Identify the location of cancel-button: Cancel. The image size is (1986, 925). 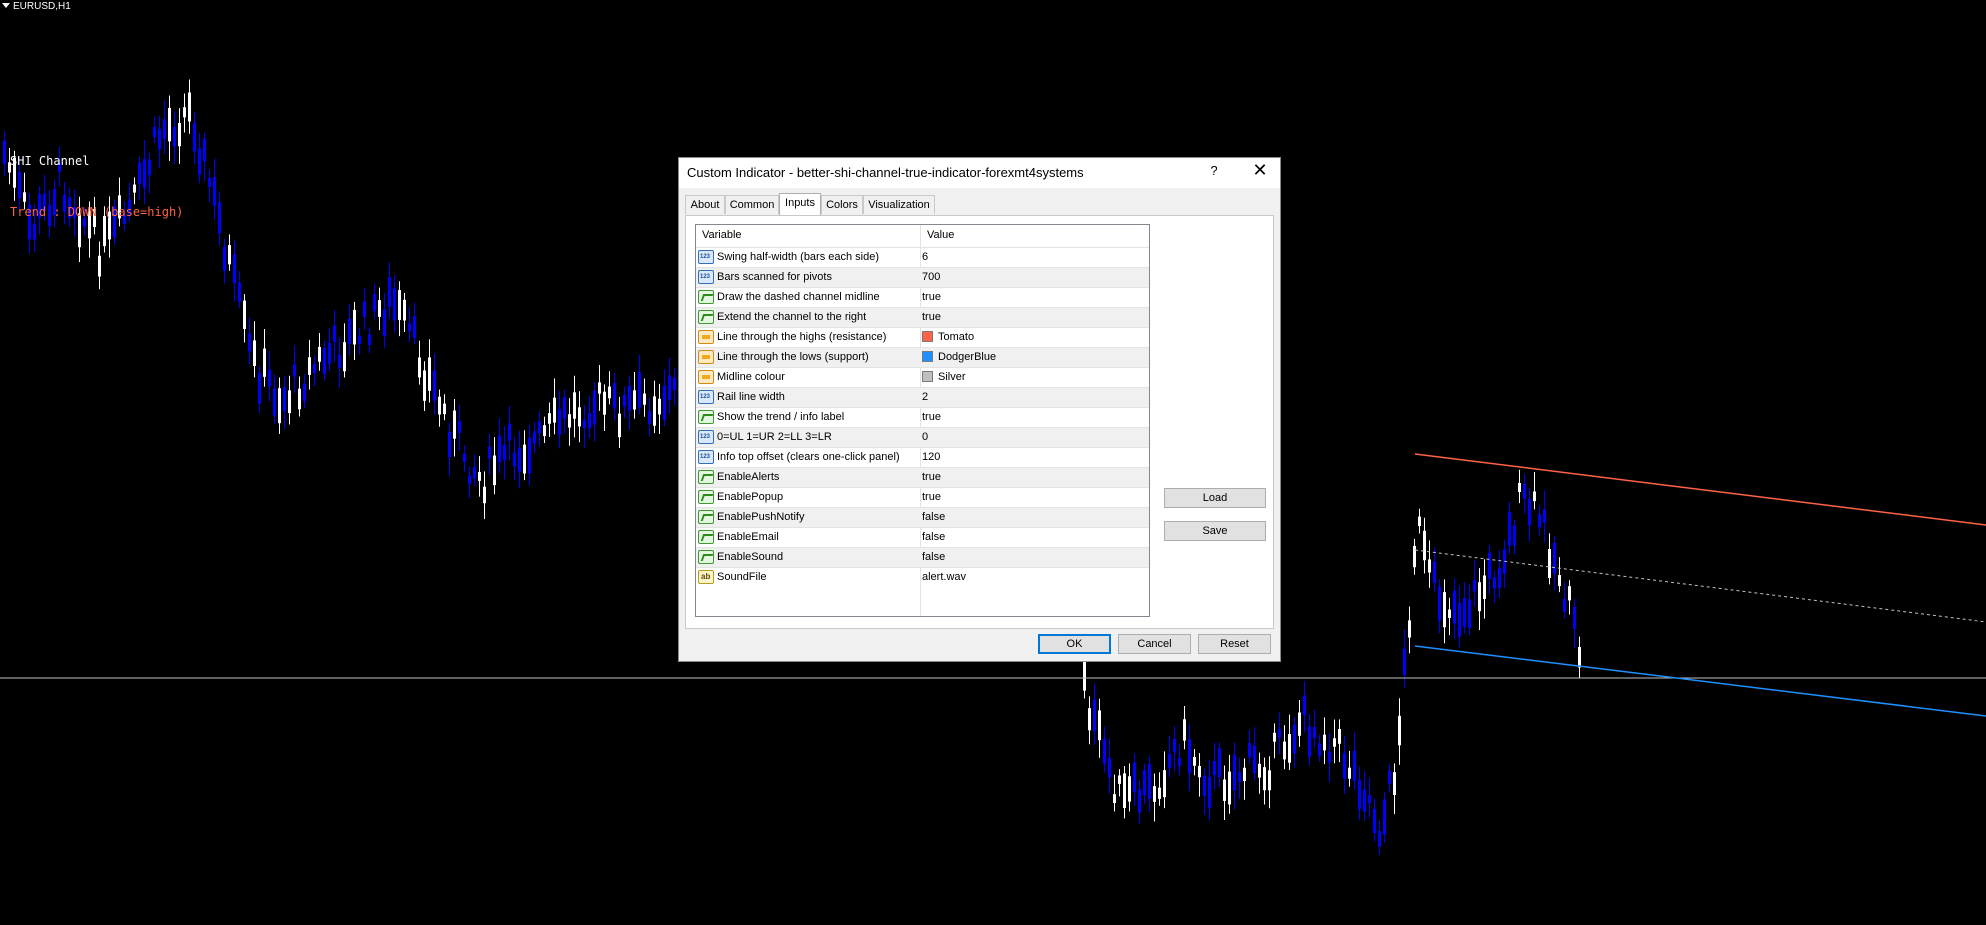
(1154, 644).